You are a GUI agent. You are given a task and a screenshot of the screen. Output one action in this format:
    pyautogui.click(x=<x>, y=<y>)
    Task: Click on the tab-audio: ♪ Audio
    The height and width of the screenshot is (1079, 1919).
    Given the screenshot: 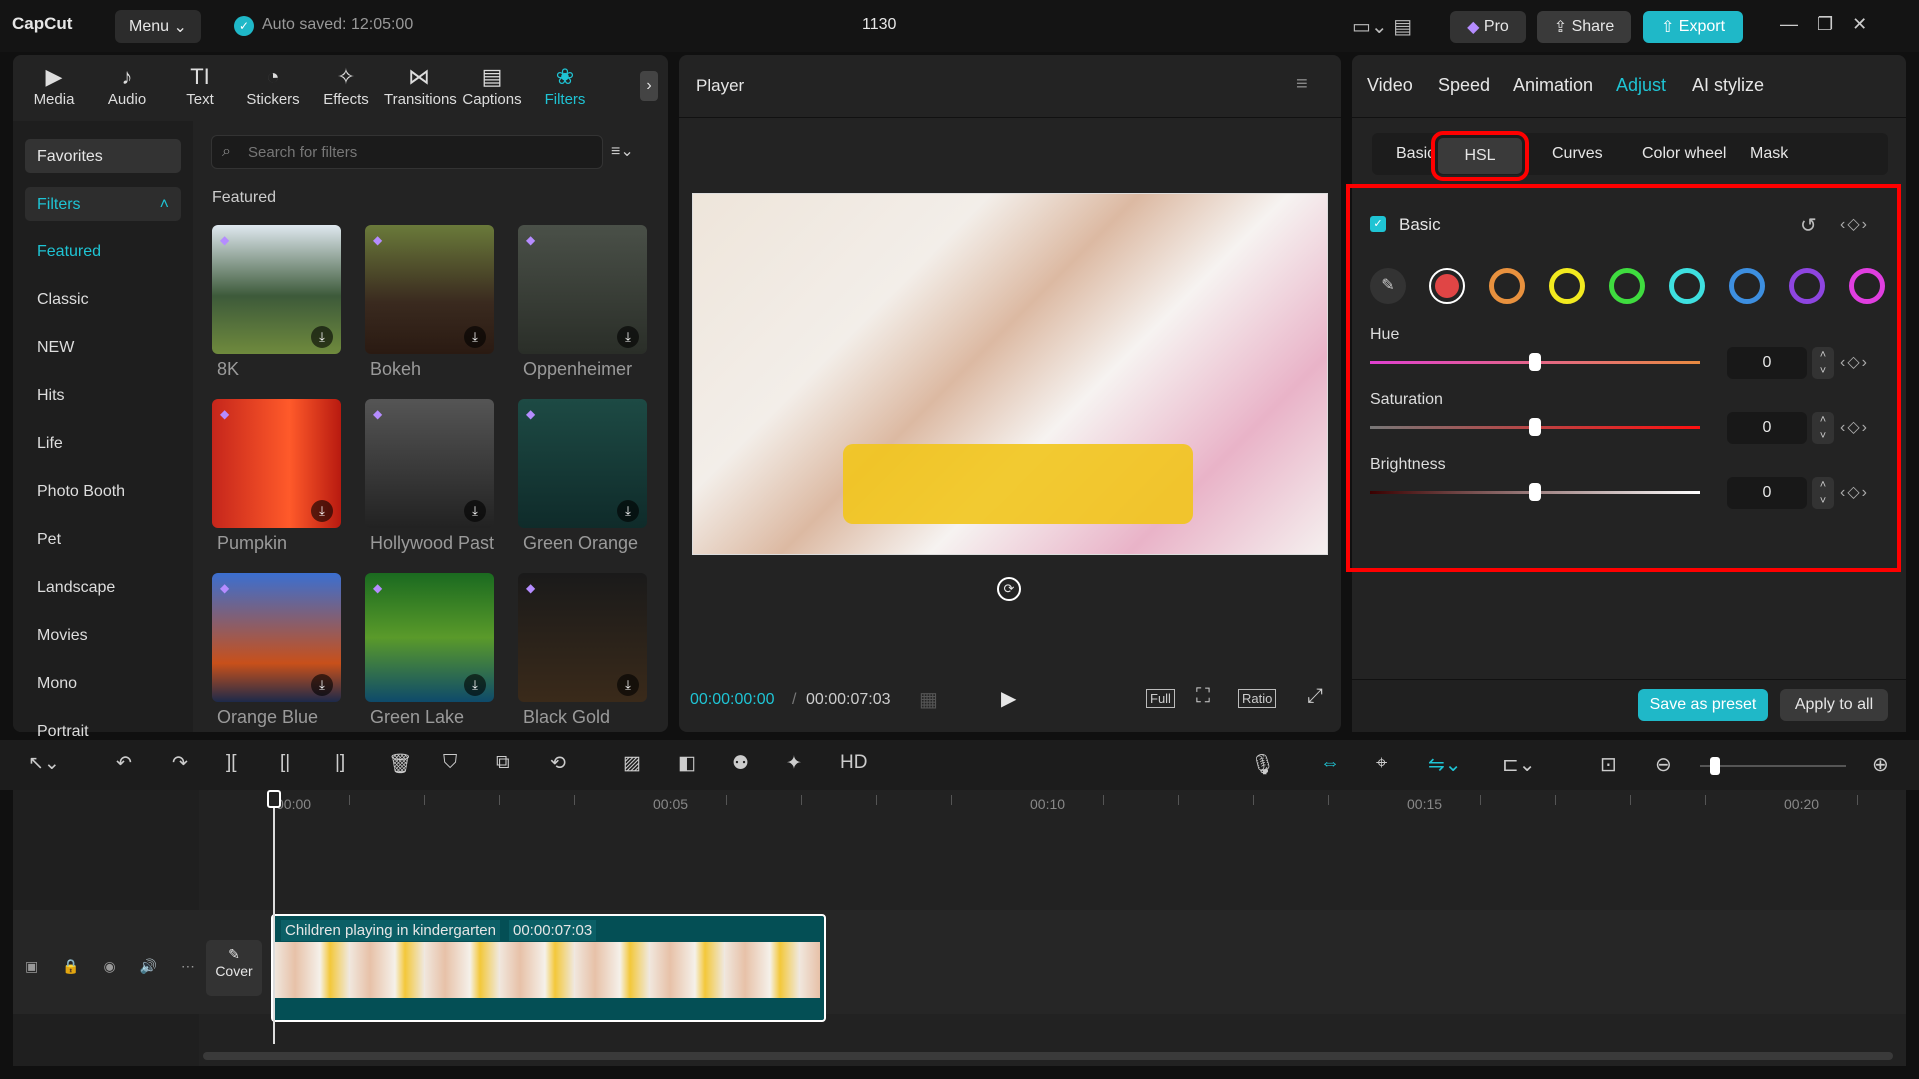 What is the action you would take?
    pyautogui.click(x=127, y=85)
    